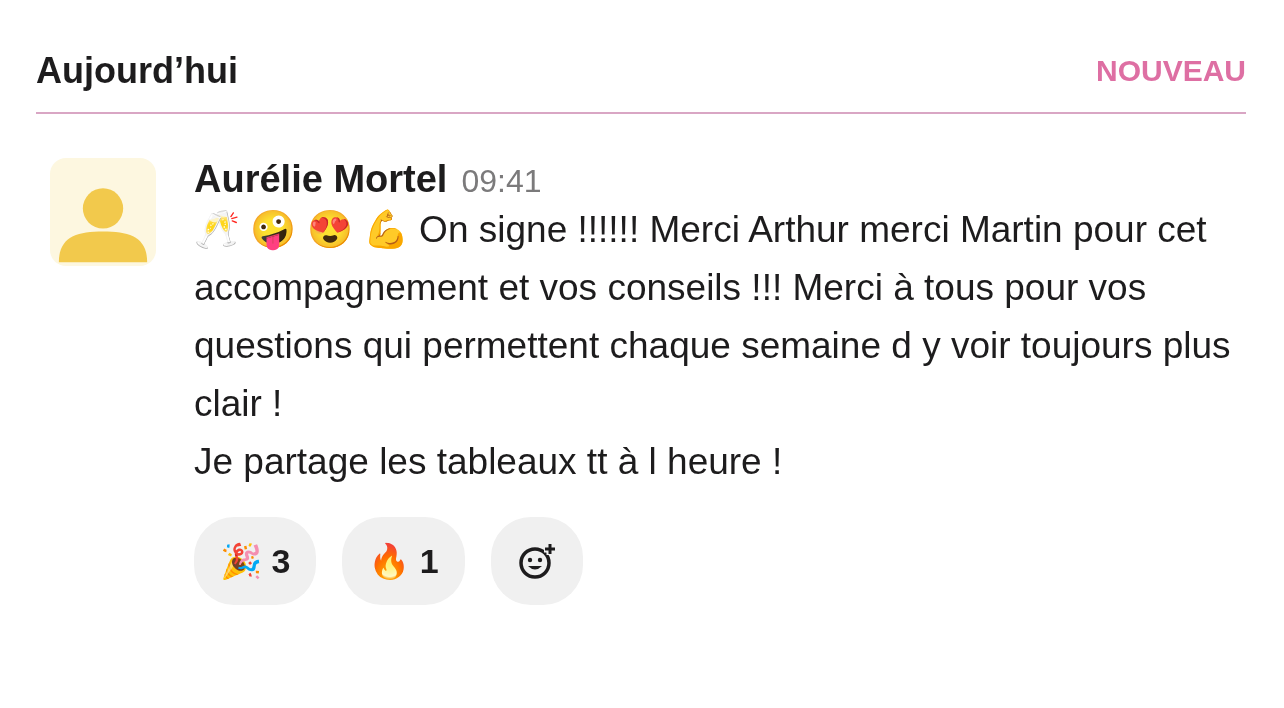 The height and width of the screenshot is (708, 1284). I want to click on reaction-button: 🔥 1, so click(403, 561).